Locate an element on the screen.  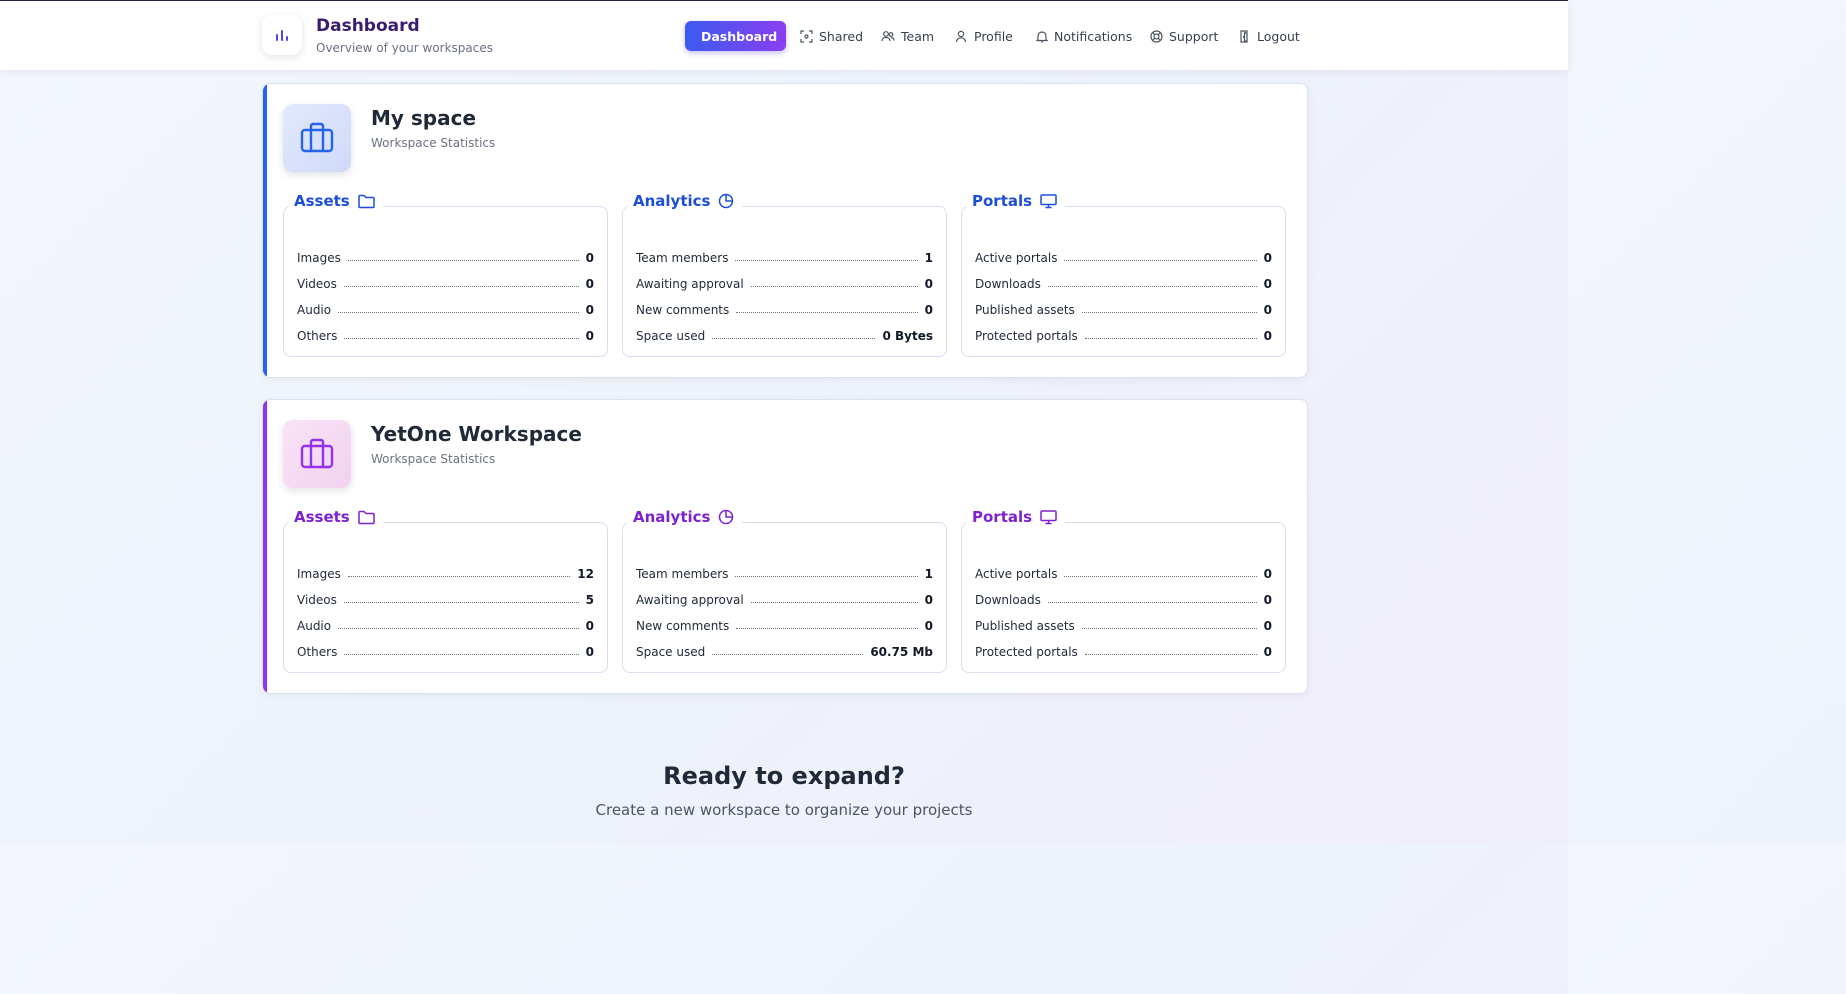
workspace-subtitle: Workspace Statistics is located at coordinates (433, 143).